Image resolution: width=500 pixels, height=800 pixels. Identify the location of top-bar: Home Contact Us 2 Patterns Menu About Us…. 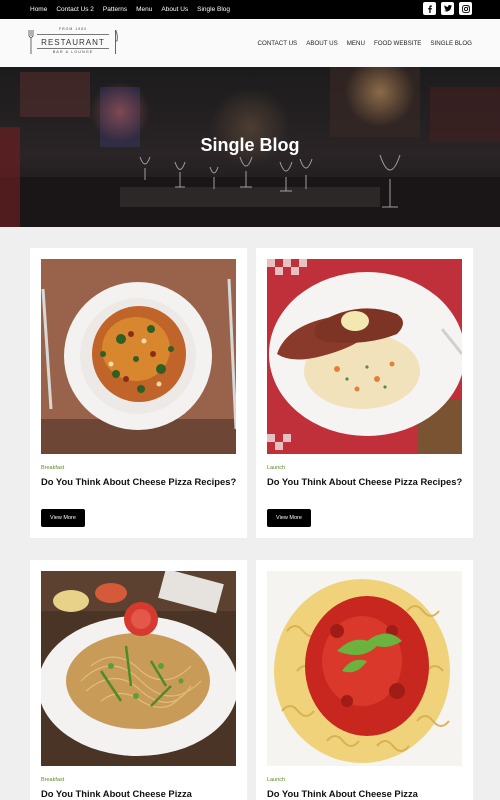
(250, 9).